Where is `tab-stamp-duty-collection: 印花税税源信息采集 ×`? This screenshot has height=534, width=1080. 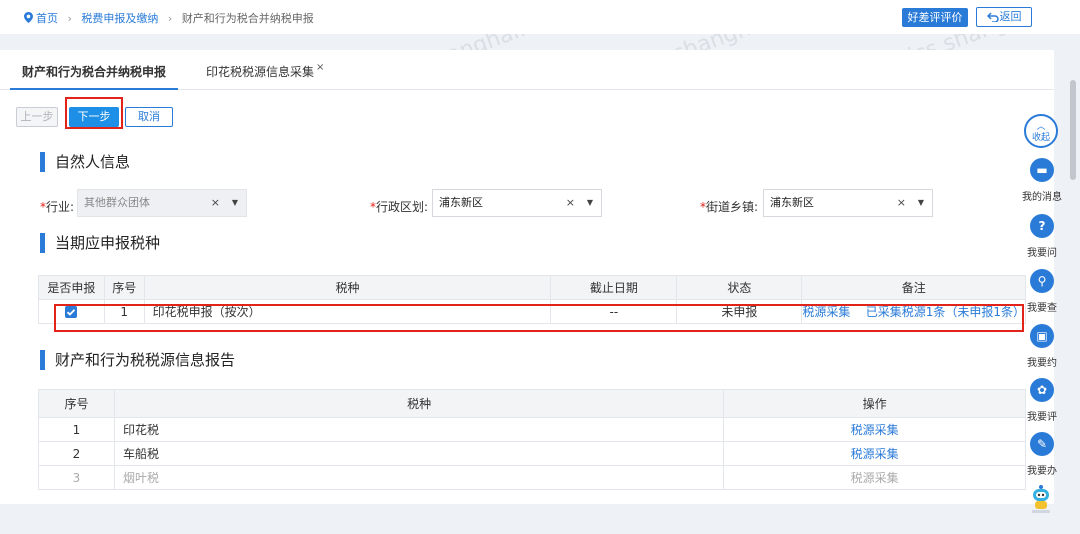
tab-stamp-duty-collection: 印花税税源信息采集 × is located at coordinates (265, 70).